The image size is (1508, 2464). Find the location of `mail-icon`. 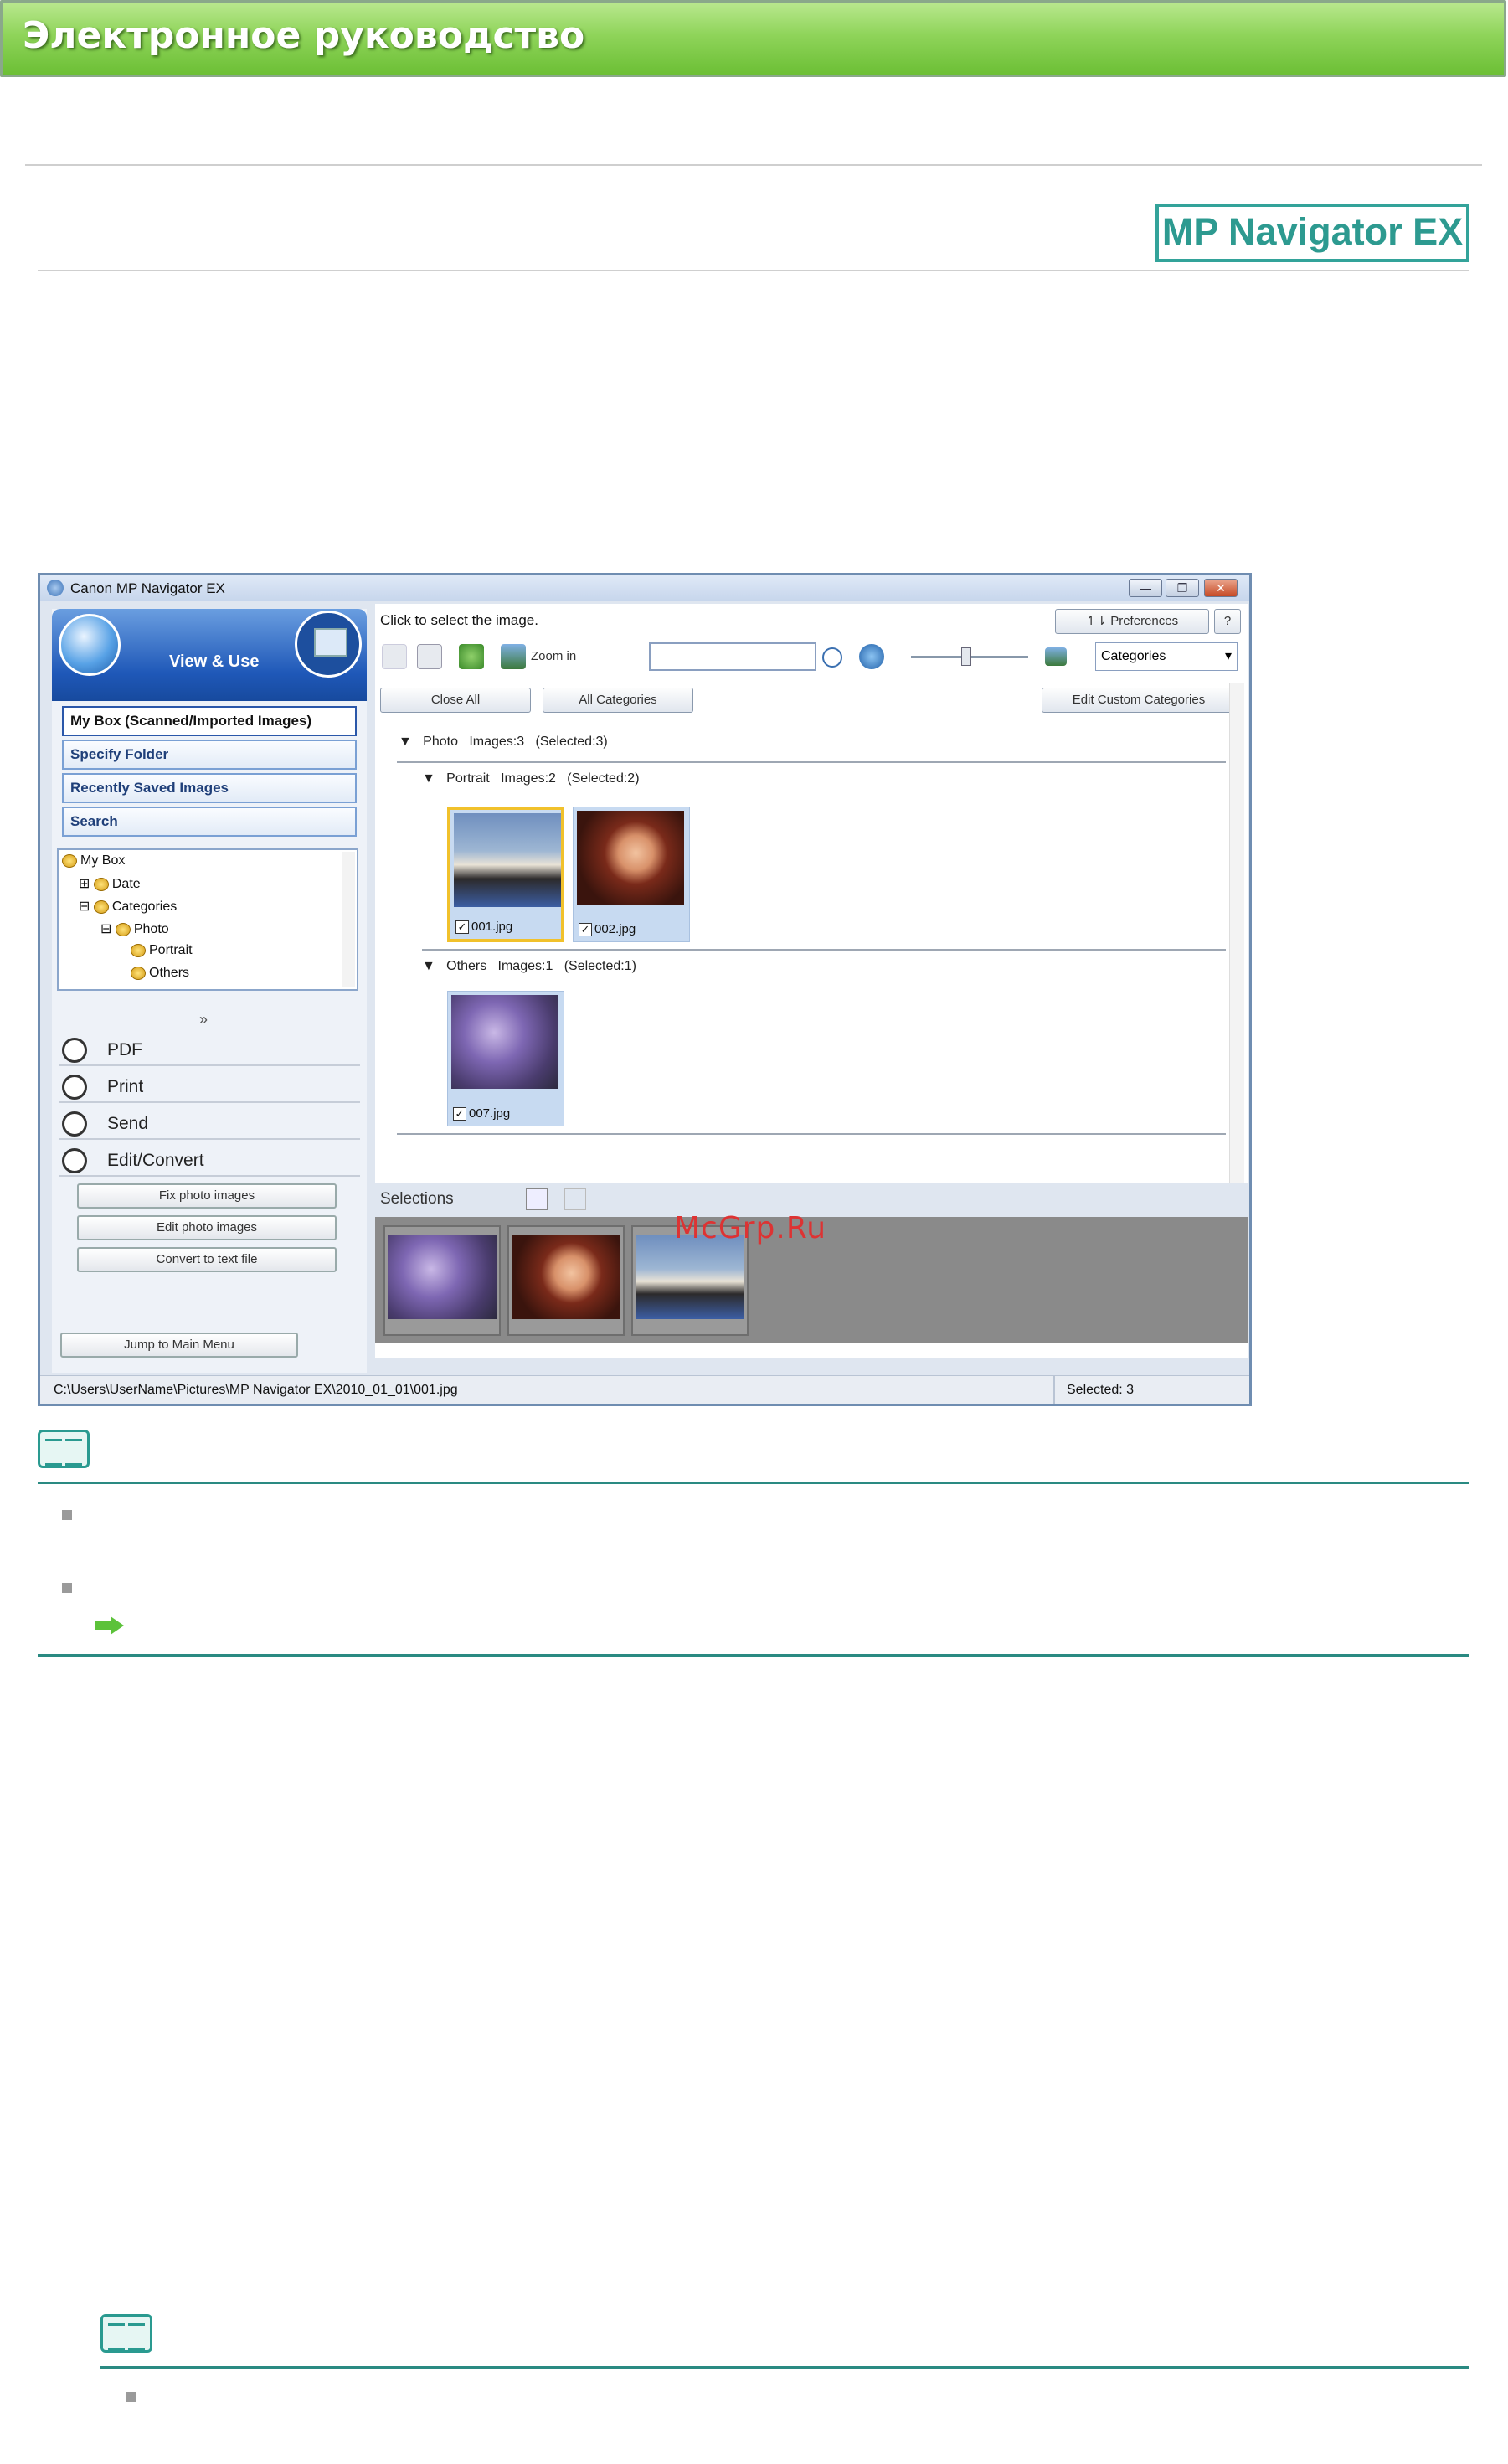

mail-icon is located at coordinates (74, 1124).